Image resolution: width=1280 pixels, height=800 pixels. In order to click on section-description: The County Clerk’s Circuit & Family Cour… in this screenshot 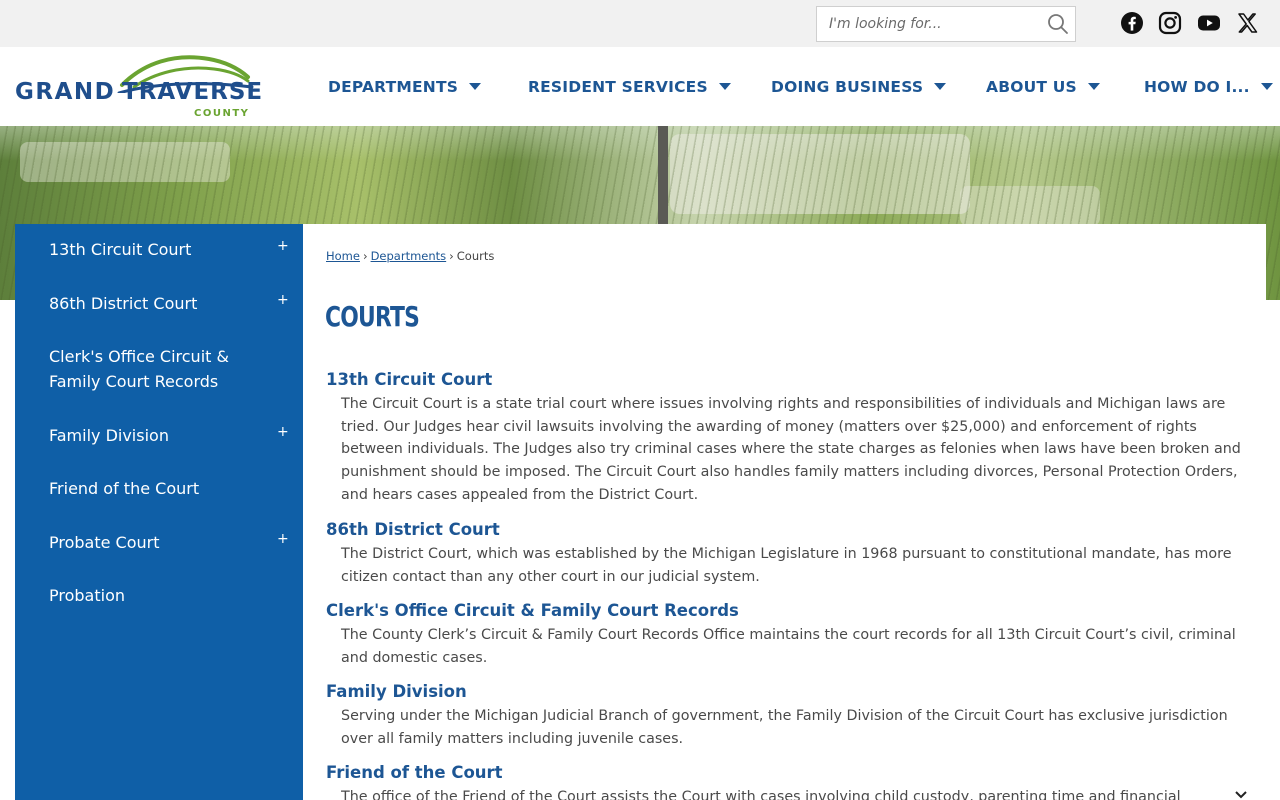, I will do `click(788, 646)`.